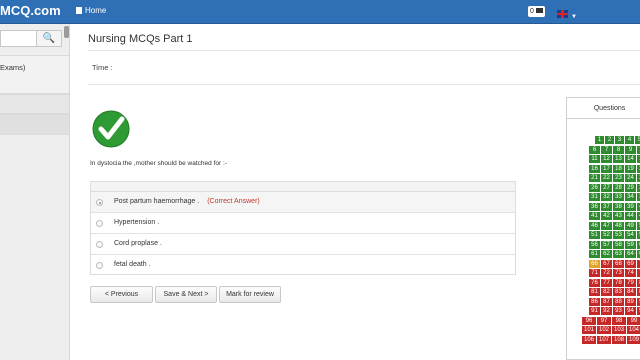  Describe the element at coordinates (629, 140) in the screenshot. I see `question-number-4: 4` at that location.